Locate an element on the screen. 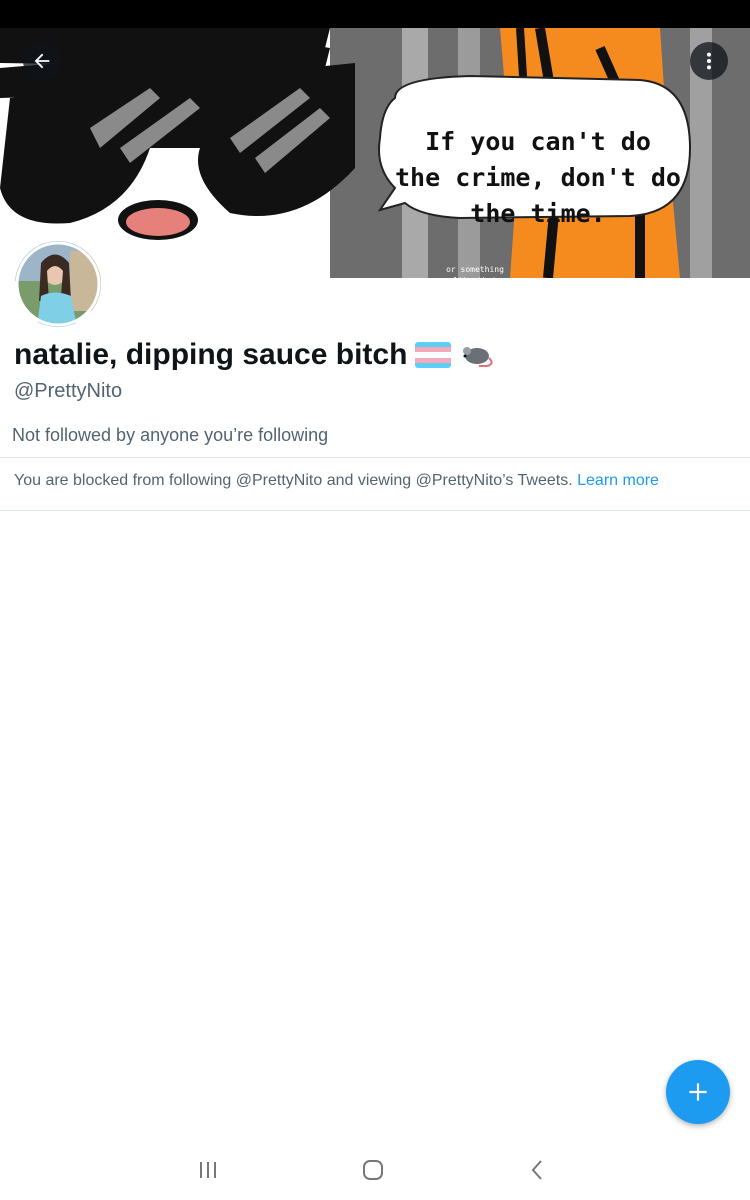 The image size is (750, 1200). banner-caption: or something like that is located at coordinates (475, 271).